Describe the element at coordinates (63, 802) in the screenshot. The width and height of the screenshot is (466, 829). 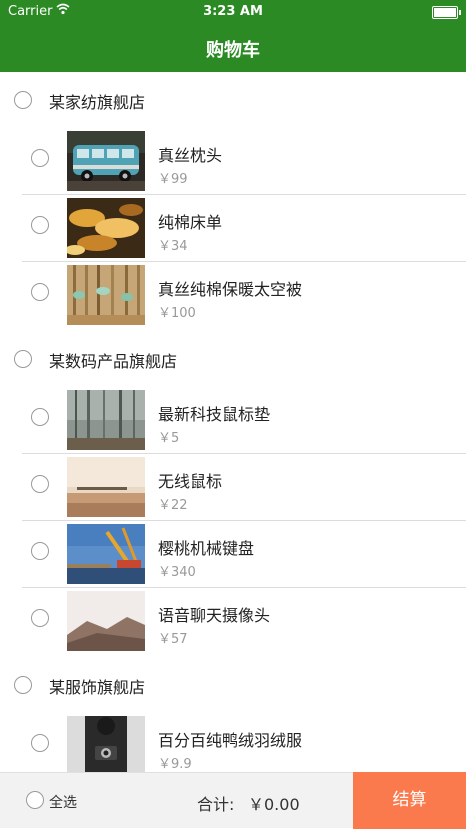
I see `select-all-label: 全选` at that location.